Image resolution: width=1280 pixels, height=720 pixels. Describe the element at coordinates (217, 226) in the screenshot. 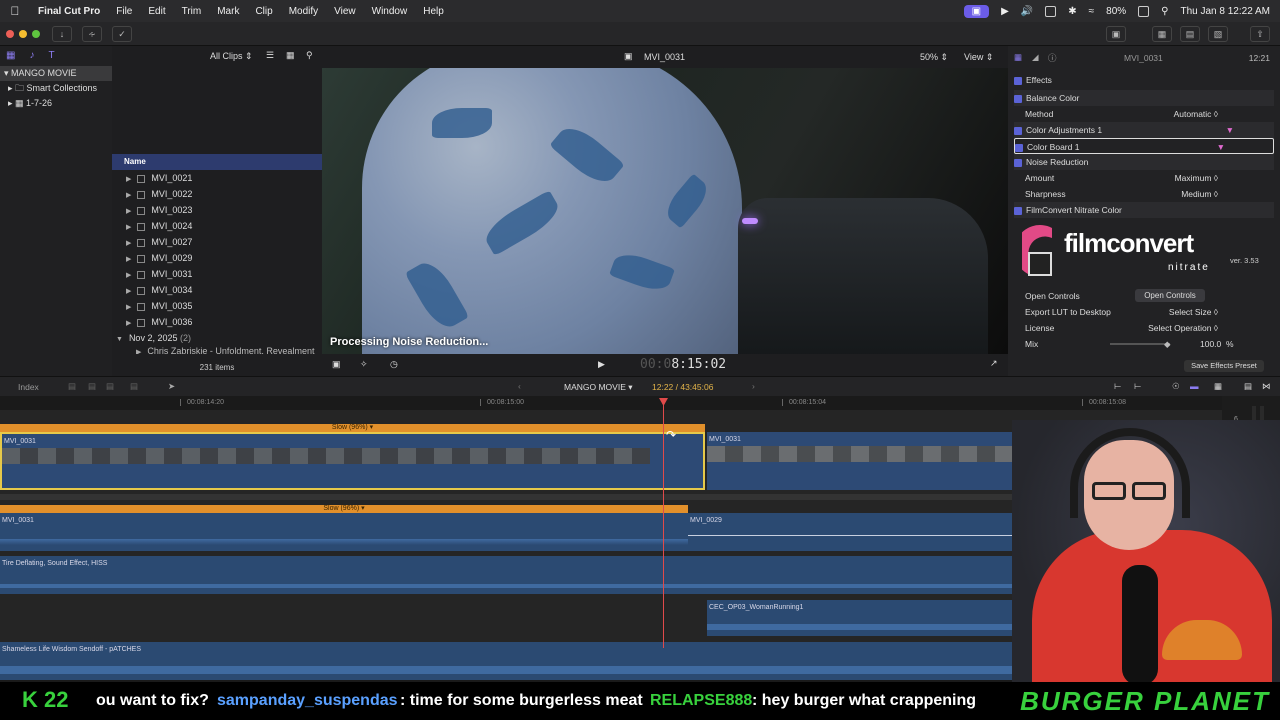

I see `list-item: ▶ MVI_0024` at that location.